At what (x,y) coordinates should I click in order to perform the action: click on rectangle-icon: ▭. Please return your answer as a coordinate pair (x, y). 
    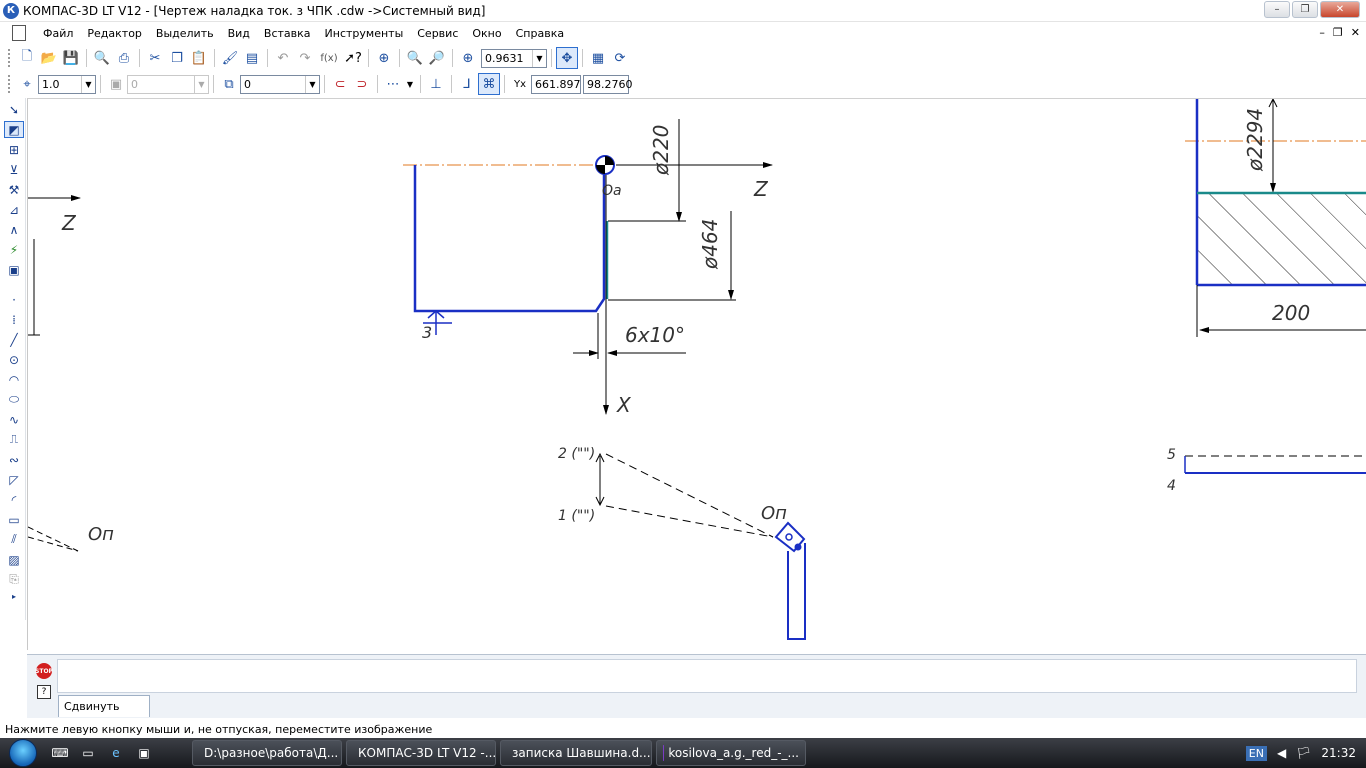
    Looking at the image, I should click on (14, 519).